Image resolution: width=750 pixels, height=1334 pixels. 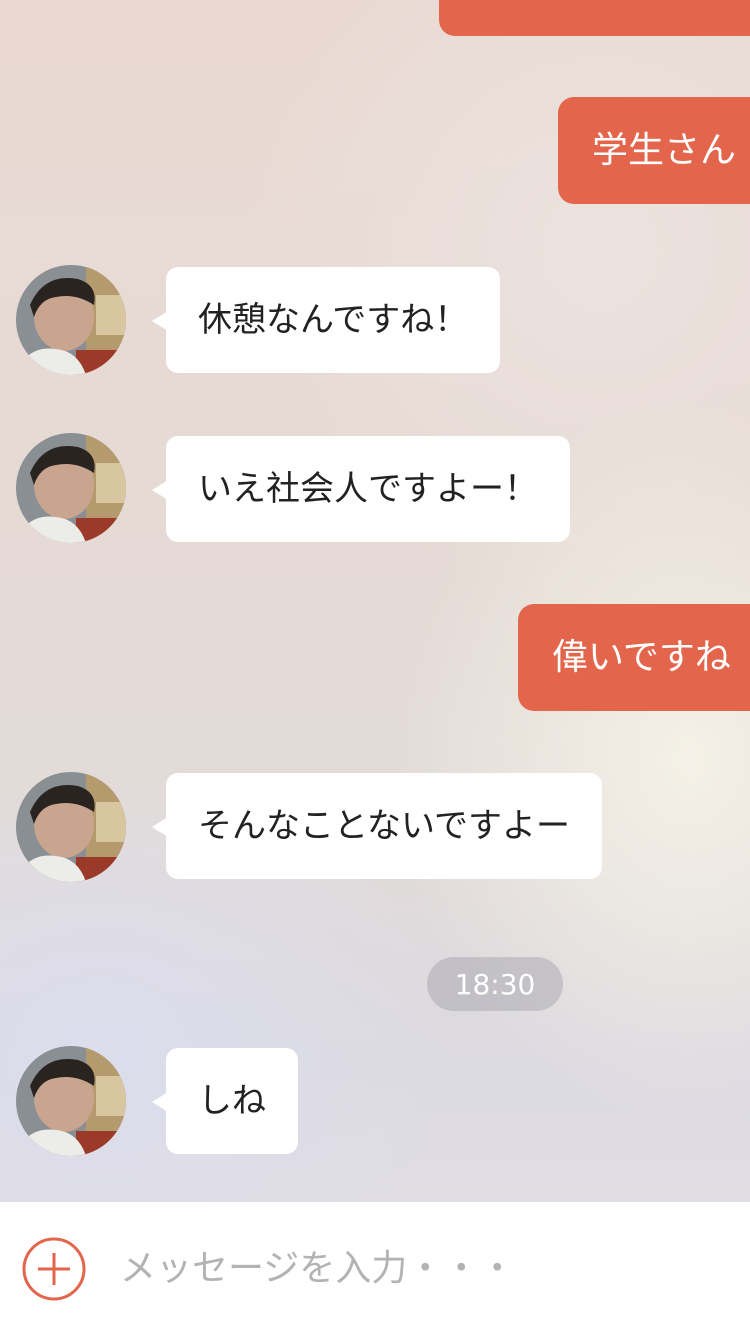 What do you see at coordinates (420, 1268) in the screenshot?
I see `message-input` at bounding box center [420, 1268].